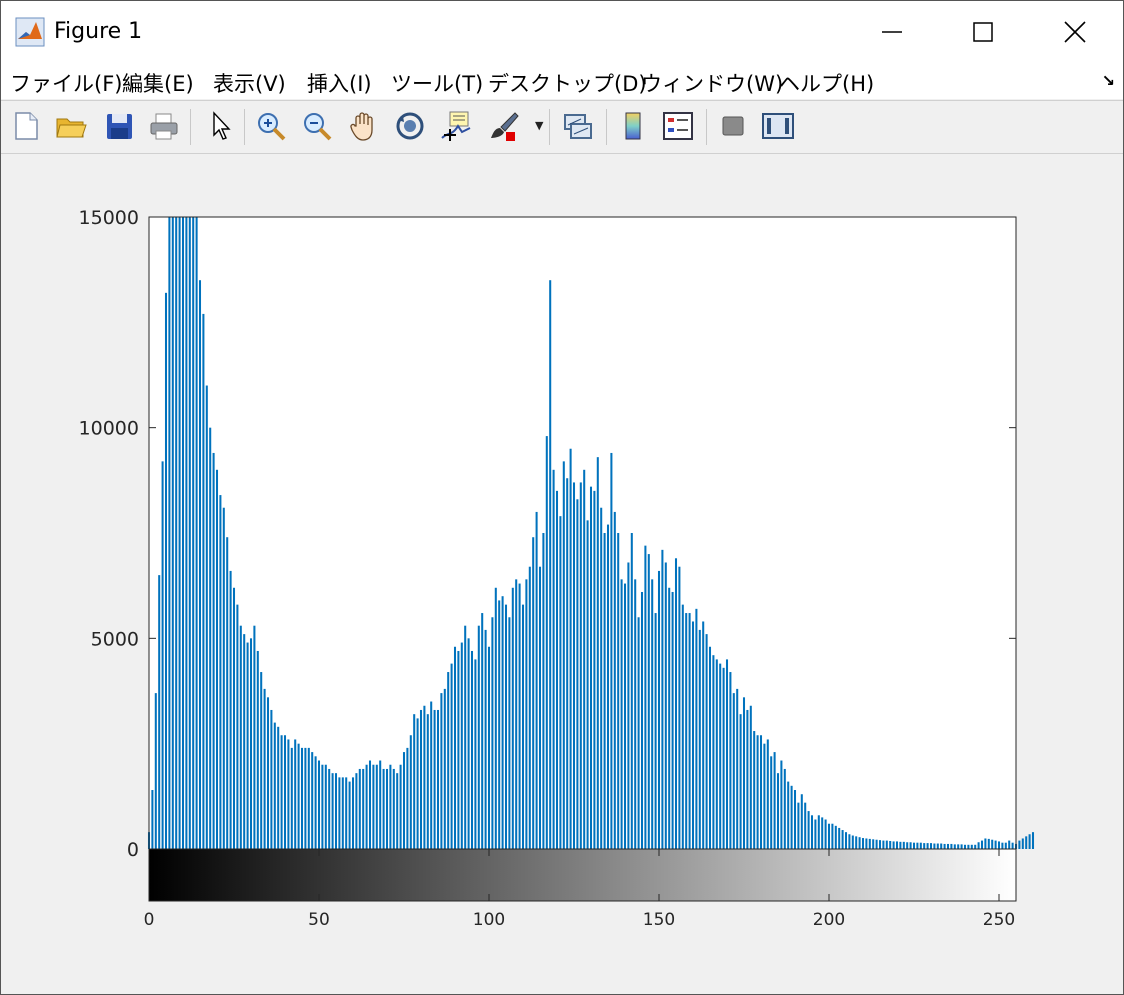  Describe the element at coordinates (826, 83) in the screenshot. I see `menu-help: ヘルプ(H)` at that location.